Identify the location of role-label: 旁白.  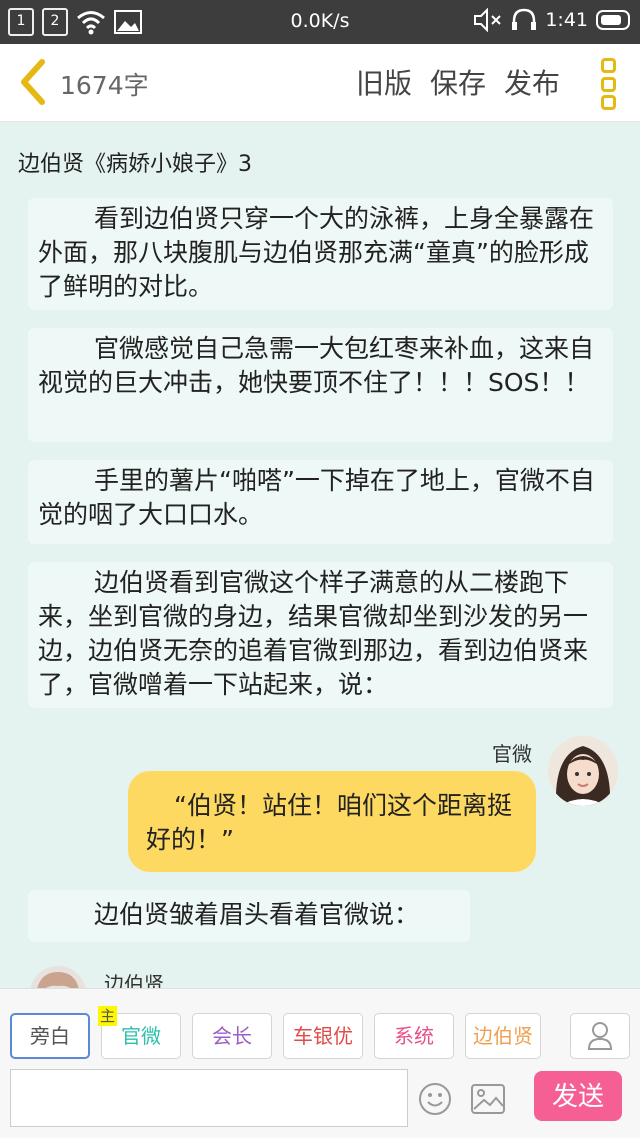
(50, 1036).